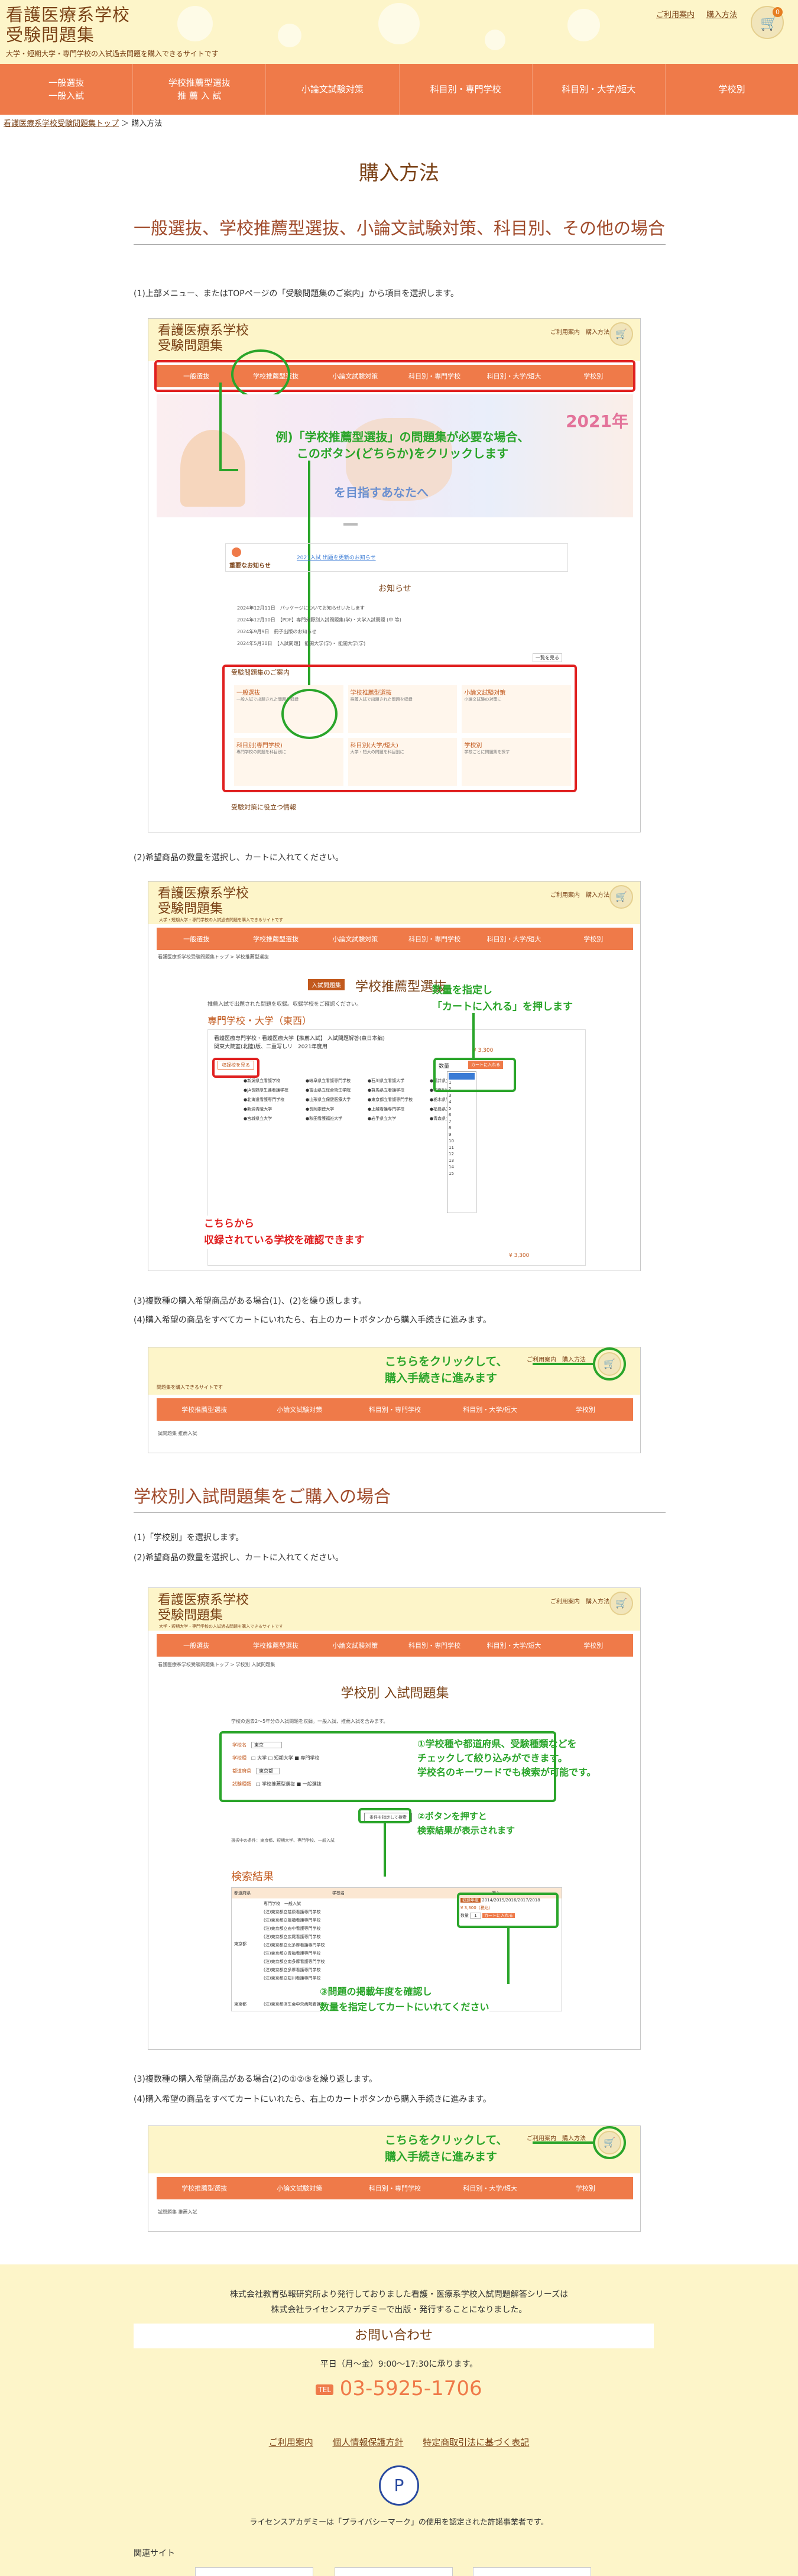 Image resolution: width=798 pixels, height=2576 pixels. What do you see at coordinates (579, 1602) in the screenshot?
I see `shot4-links: ご利用案内 購入方法` at bounding box center [579, 1602].